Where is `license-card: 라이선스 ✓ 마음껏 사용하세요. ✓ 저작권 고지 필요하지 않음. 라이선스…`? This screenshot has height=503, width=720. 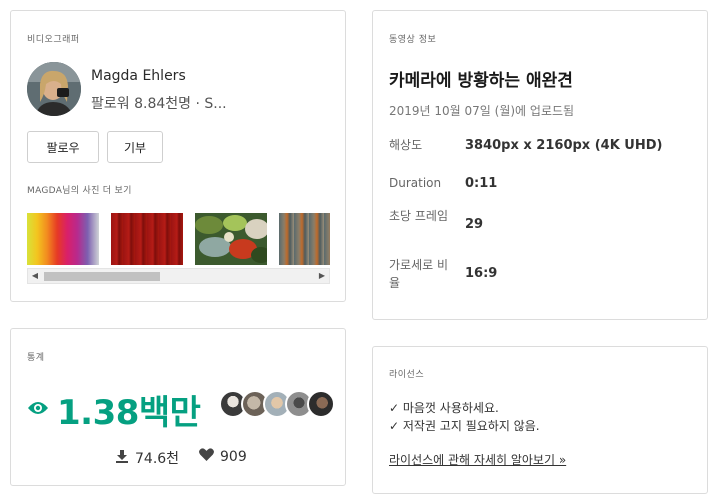
license-card: 라이선스 ✓ 마음껏 사용하세요. ✓ 저작권 고지 필요하지 않음. 라이선스… is located at coordinates (540, 420).